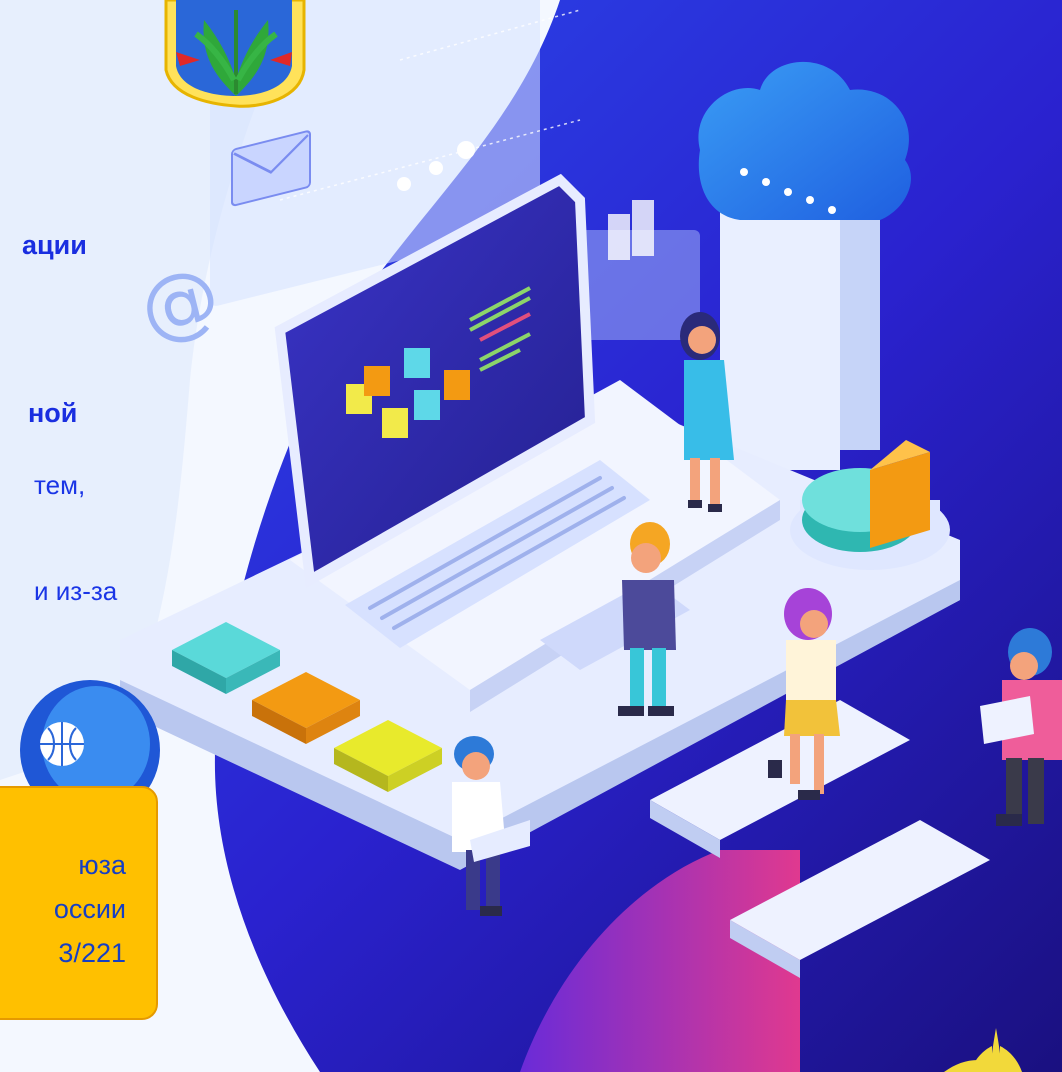  Describe the element at coordinates (102, 865) in the screenshot. I see `note-line-1: юза` at that location.